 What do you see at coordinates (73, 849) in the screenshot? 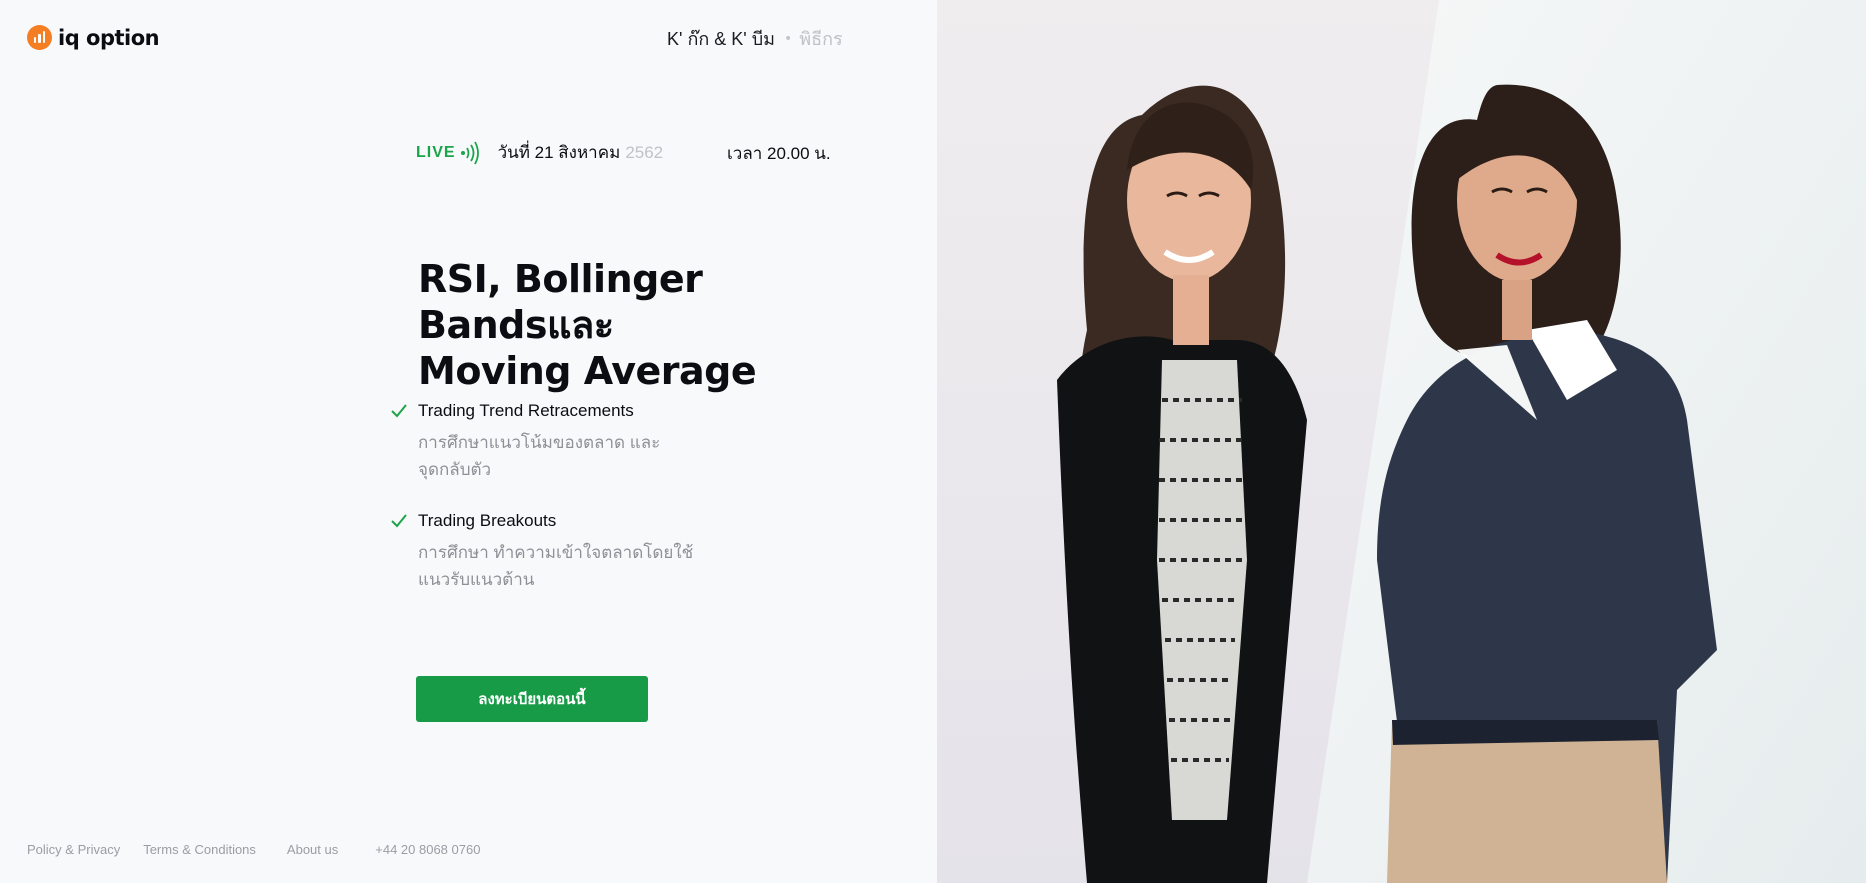
I see `policy-link: Policy & Privacy` at bounding box center [73, 849].